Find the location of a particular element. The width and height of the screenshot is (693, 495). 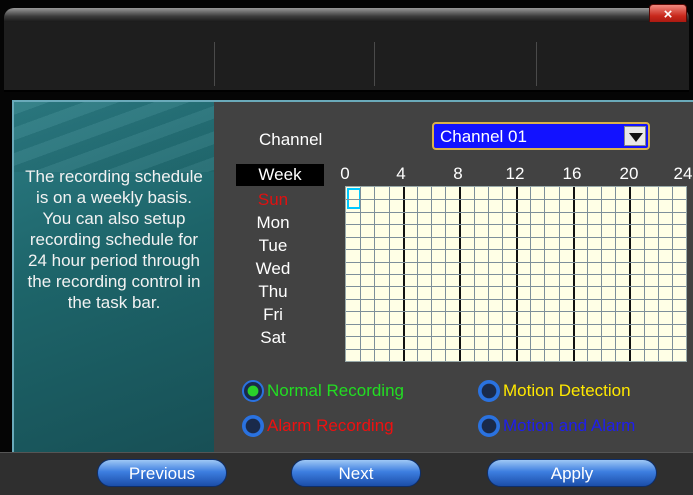

hour-label: 20 is located at coordinates (629, 173).